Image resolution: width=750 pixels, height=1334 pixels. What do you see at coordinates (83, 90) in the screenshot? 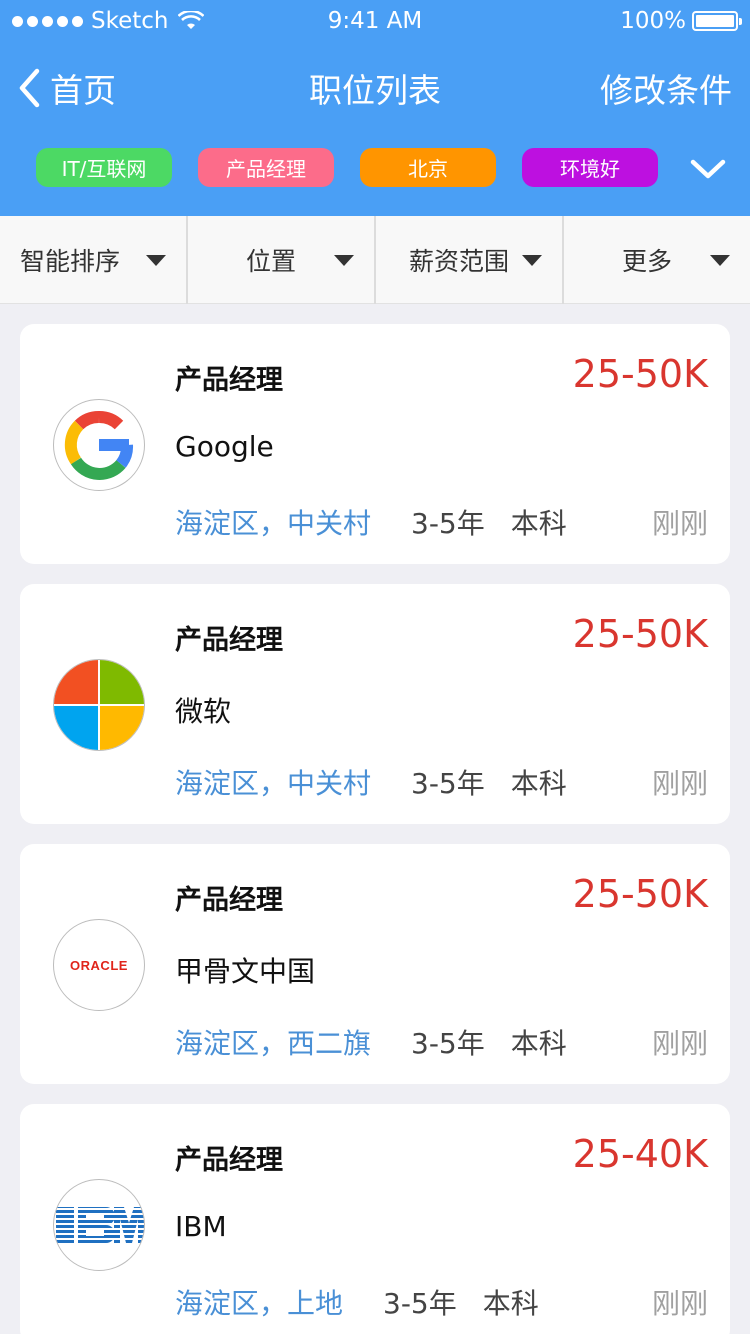
I see `back-label: 首页` at bounding box center [83, 90].